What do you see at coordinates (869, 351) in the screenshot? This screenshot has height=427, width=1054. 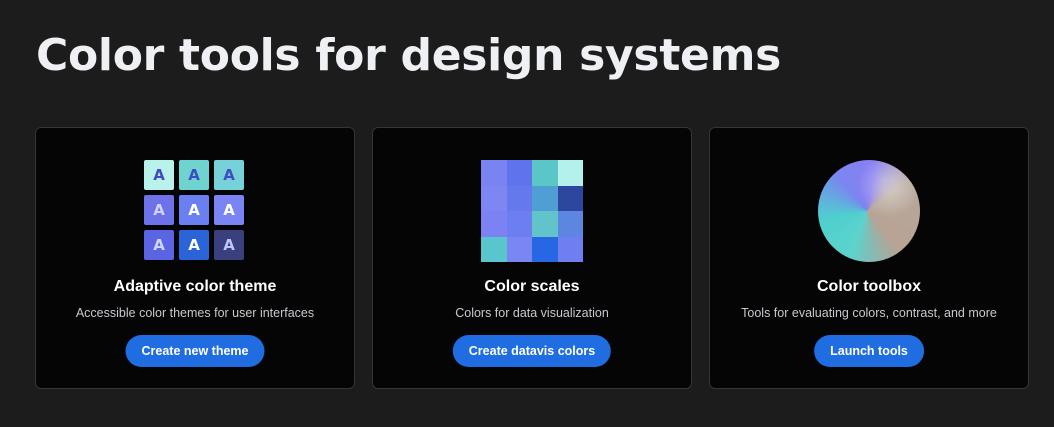 I see `launch-tools-button: Launch tools` at bounding box center [869, 351].